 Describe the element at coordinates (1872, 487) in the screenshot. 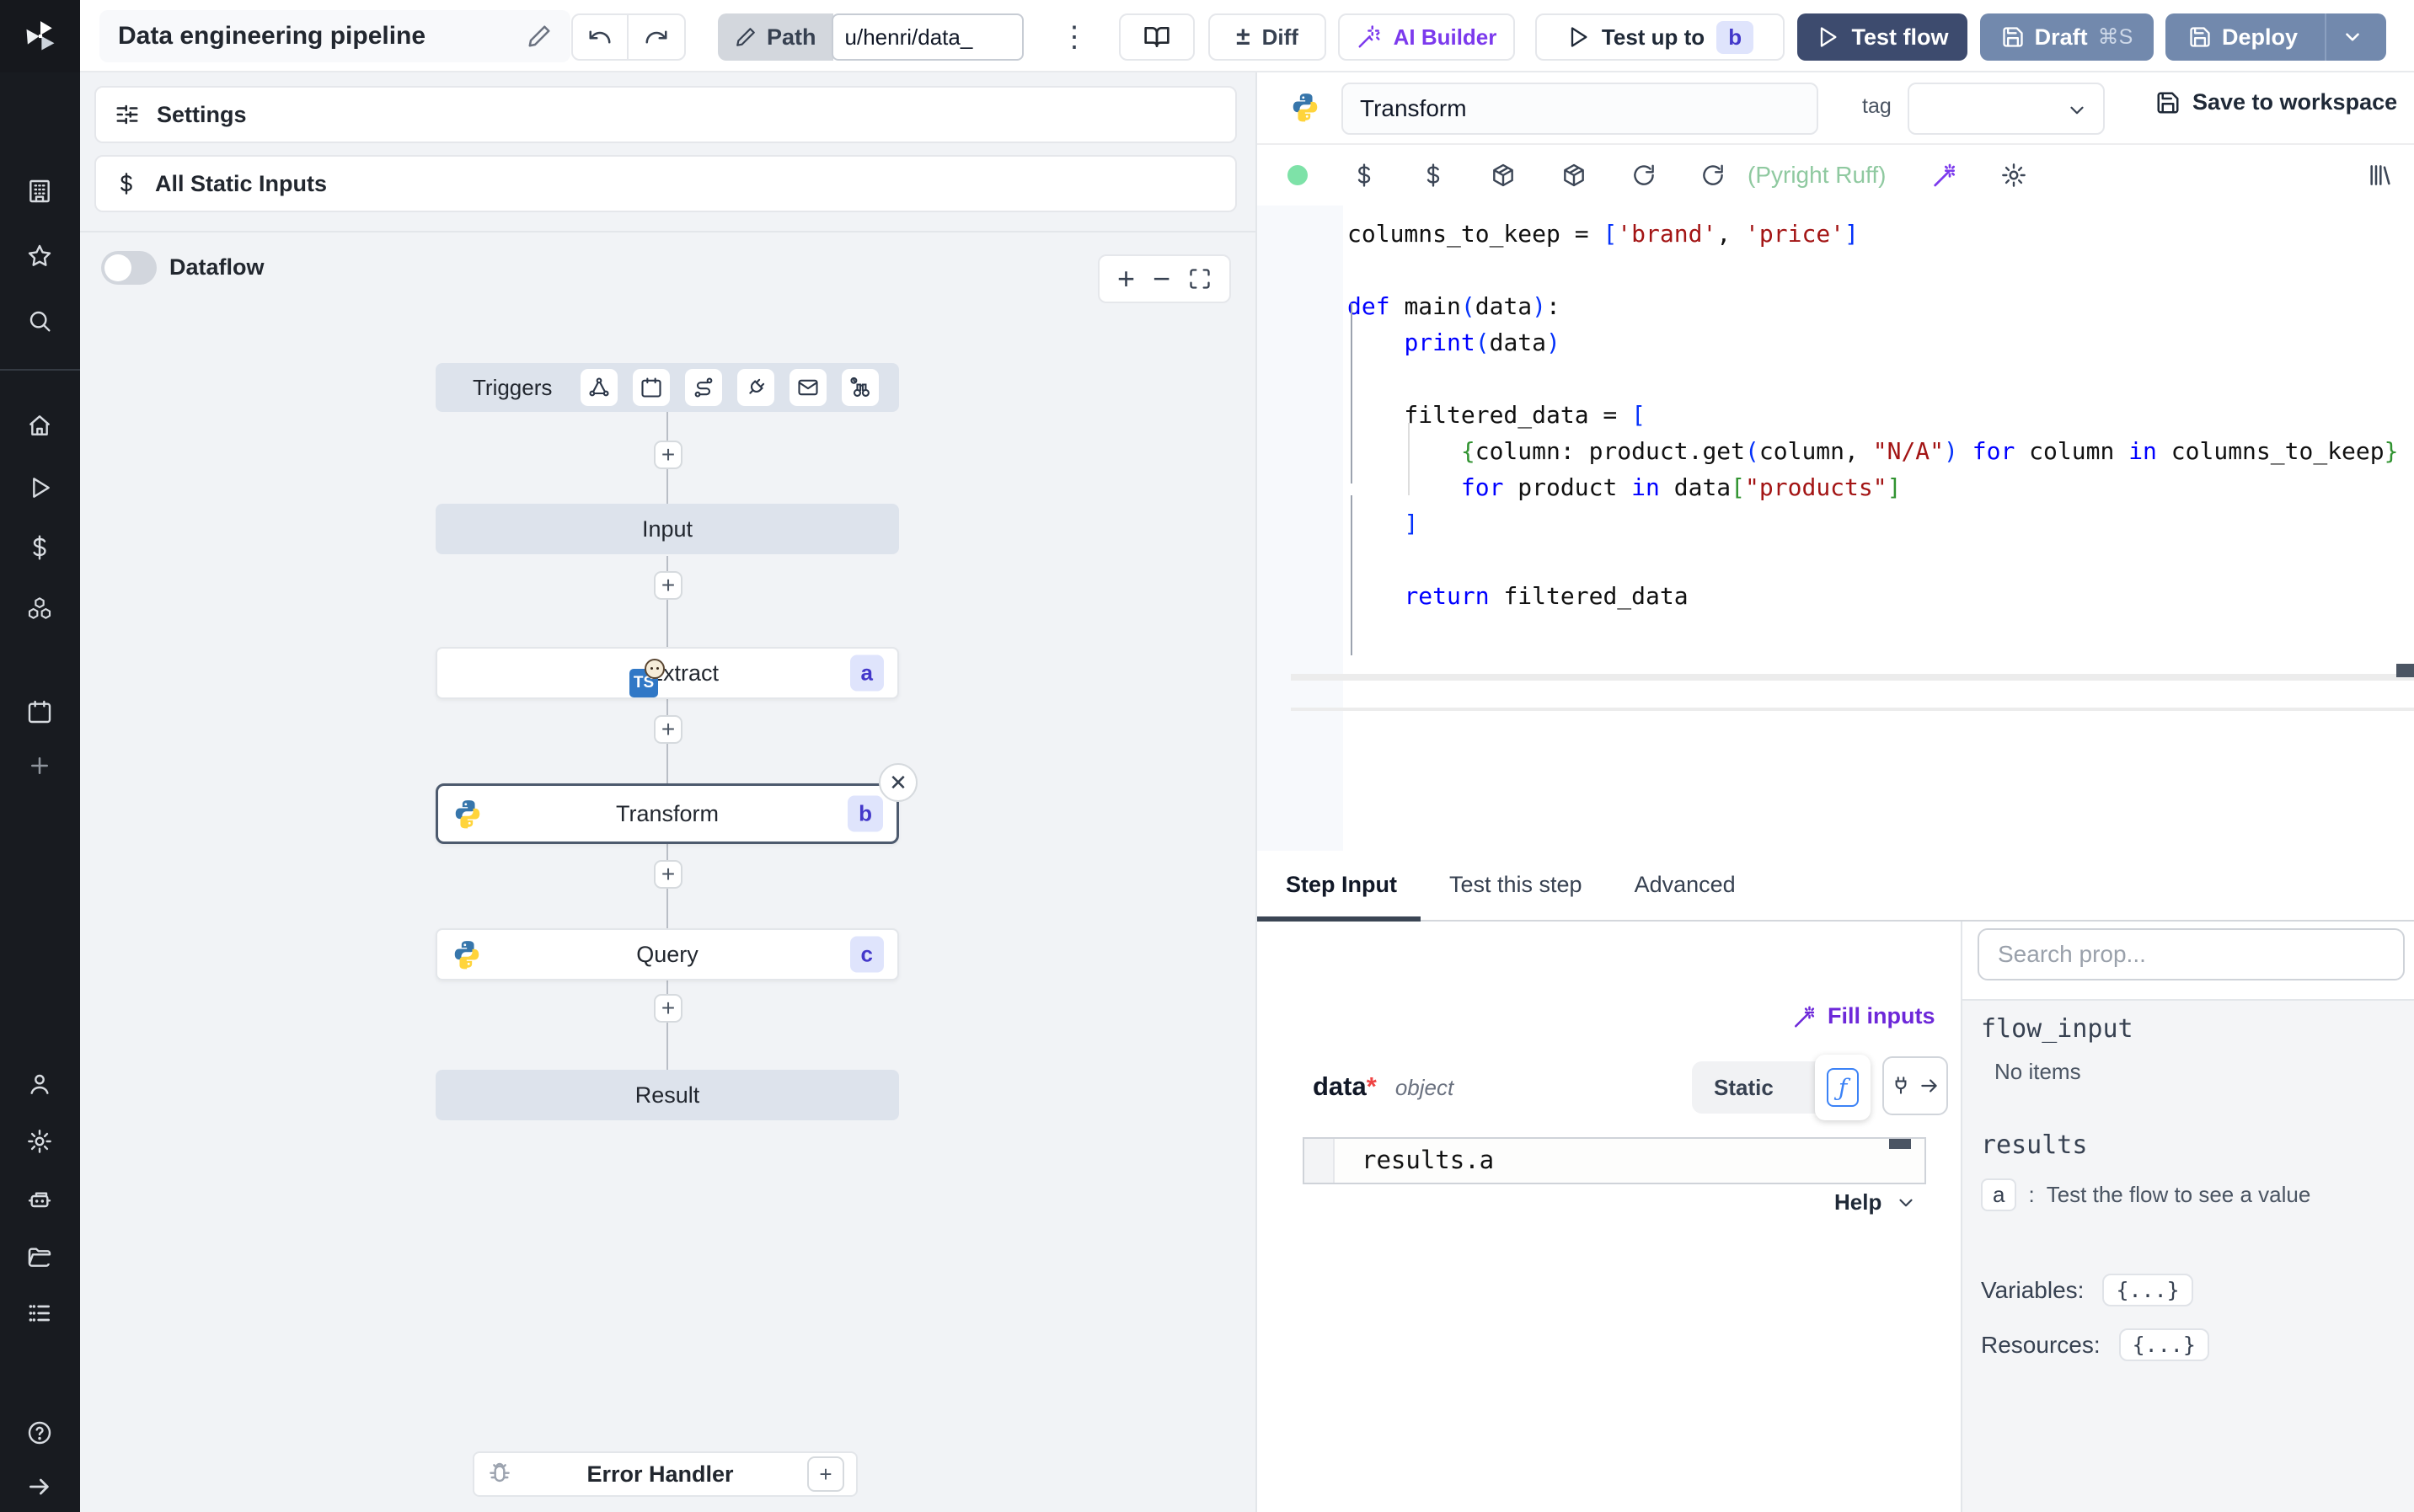

I see `code-line: for product in data["products"]` at that location.